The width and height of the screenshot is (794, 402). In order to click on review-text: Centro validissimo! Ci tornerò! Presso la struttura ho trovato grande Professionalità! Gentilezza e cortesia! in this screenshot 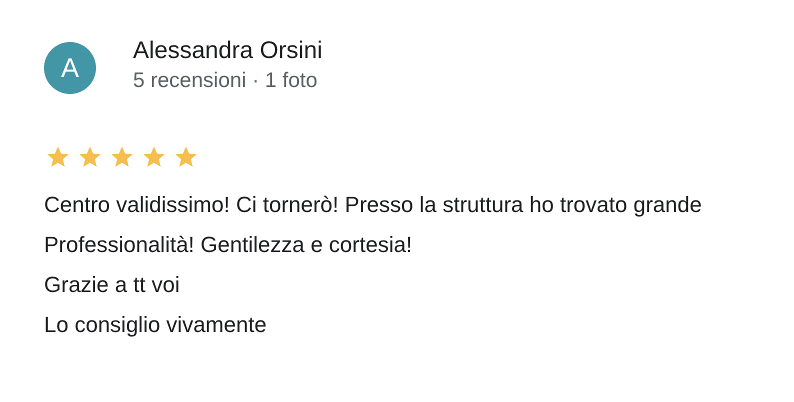, I will do `click(373, 225)`.